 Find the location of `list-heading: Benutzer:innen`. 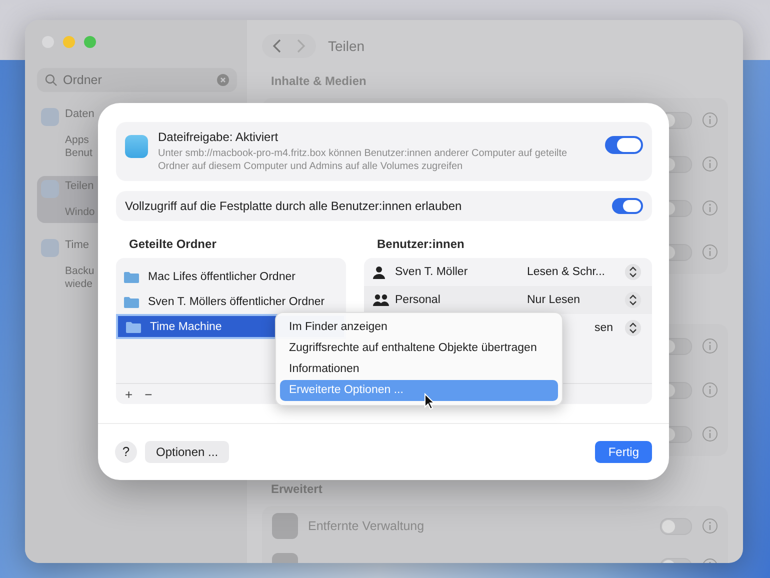

list-heading: Benutzer:innen is located at coordinates (421, 244).